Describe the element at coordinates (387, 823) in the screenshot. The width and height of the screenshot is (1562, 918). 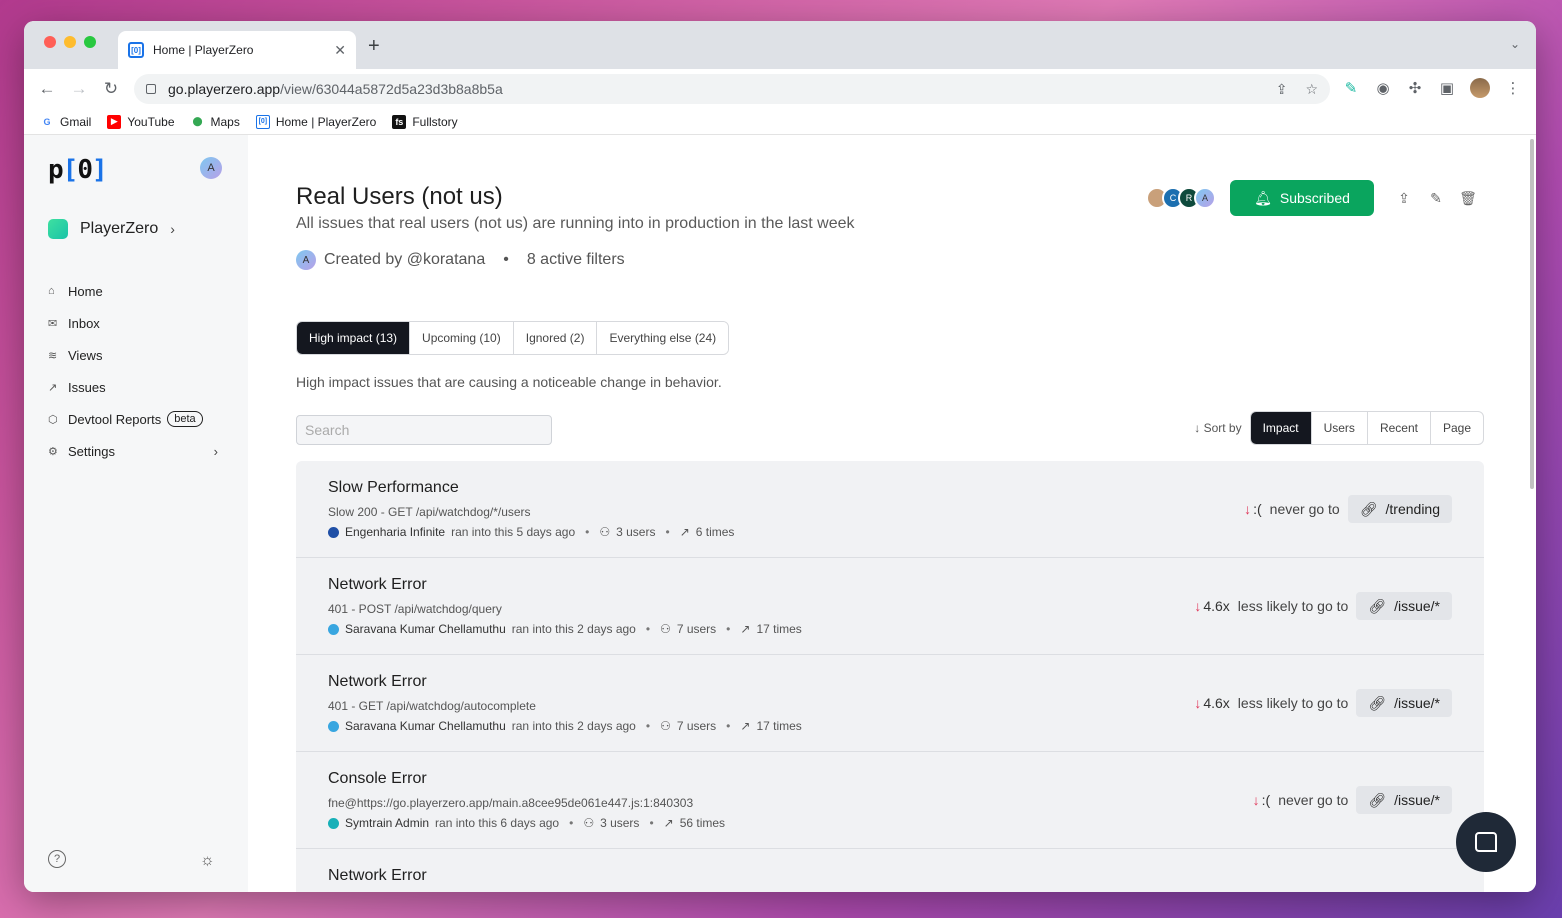
I see `org-name: Symtrain Admin` at that location.